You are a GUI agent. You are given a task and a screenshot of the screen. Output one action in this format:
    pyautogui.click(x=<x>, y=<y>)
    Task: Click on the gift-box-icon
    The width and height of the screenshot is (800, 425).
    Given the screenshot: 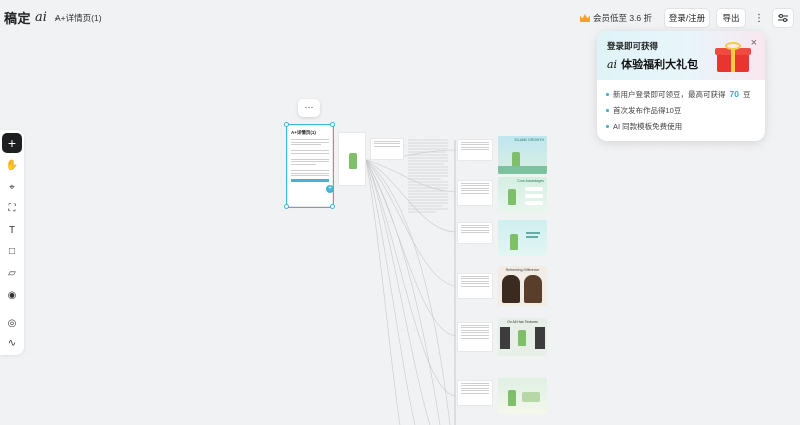 What is the action you would take?
    pyautogui.click(x=733, y=57)
    